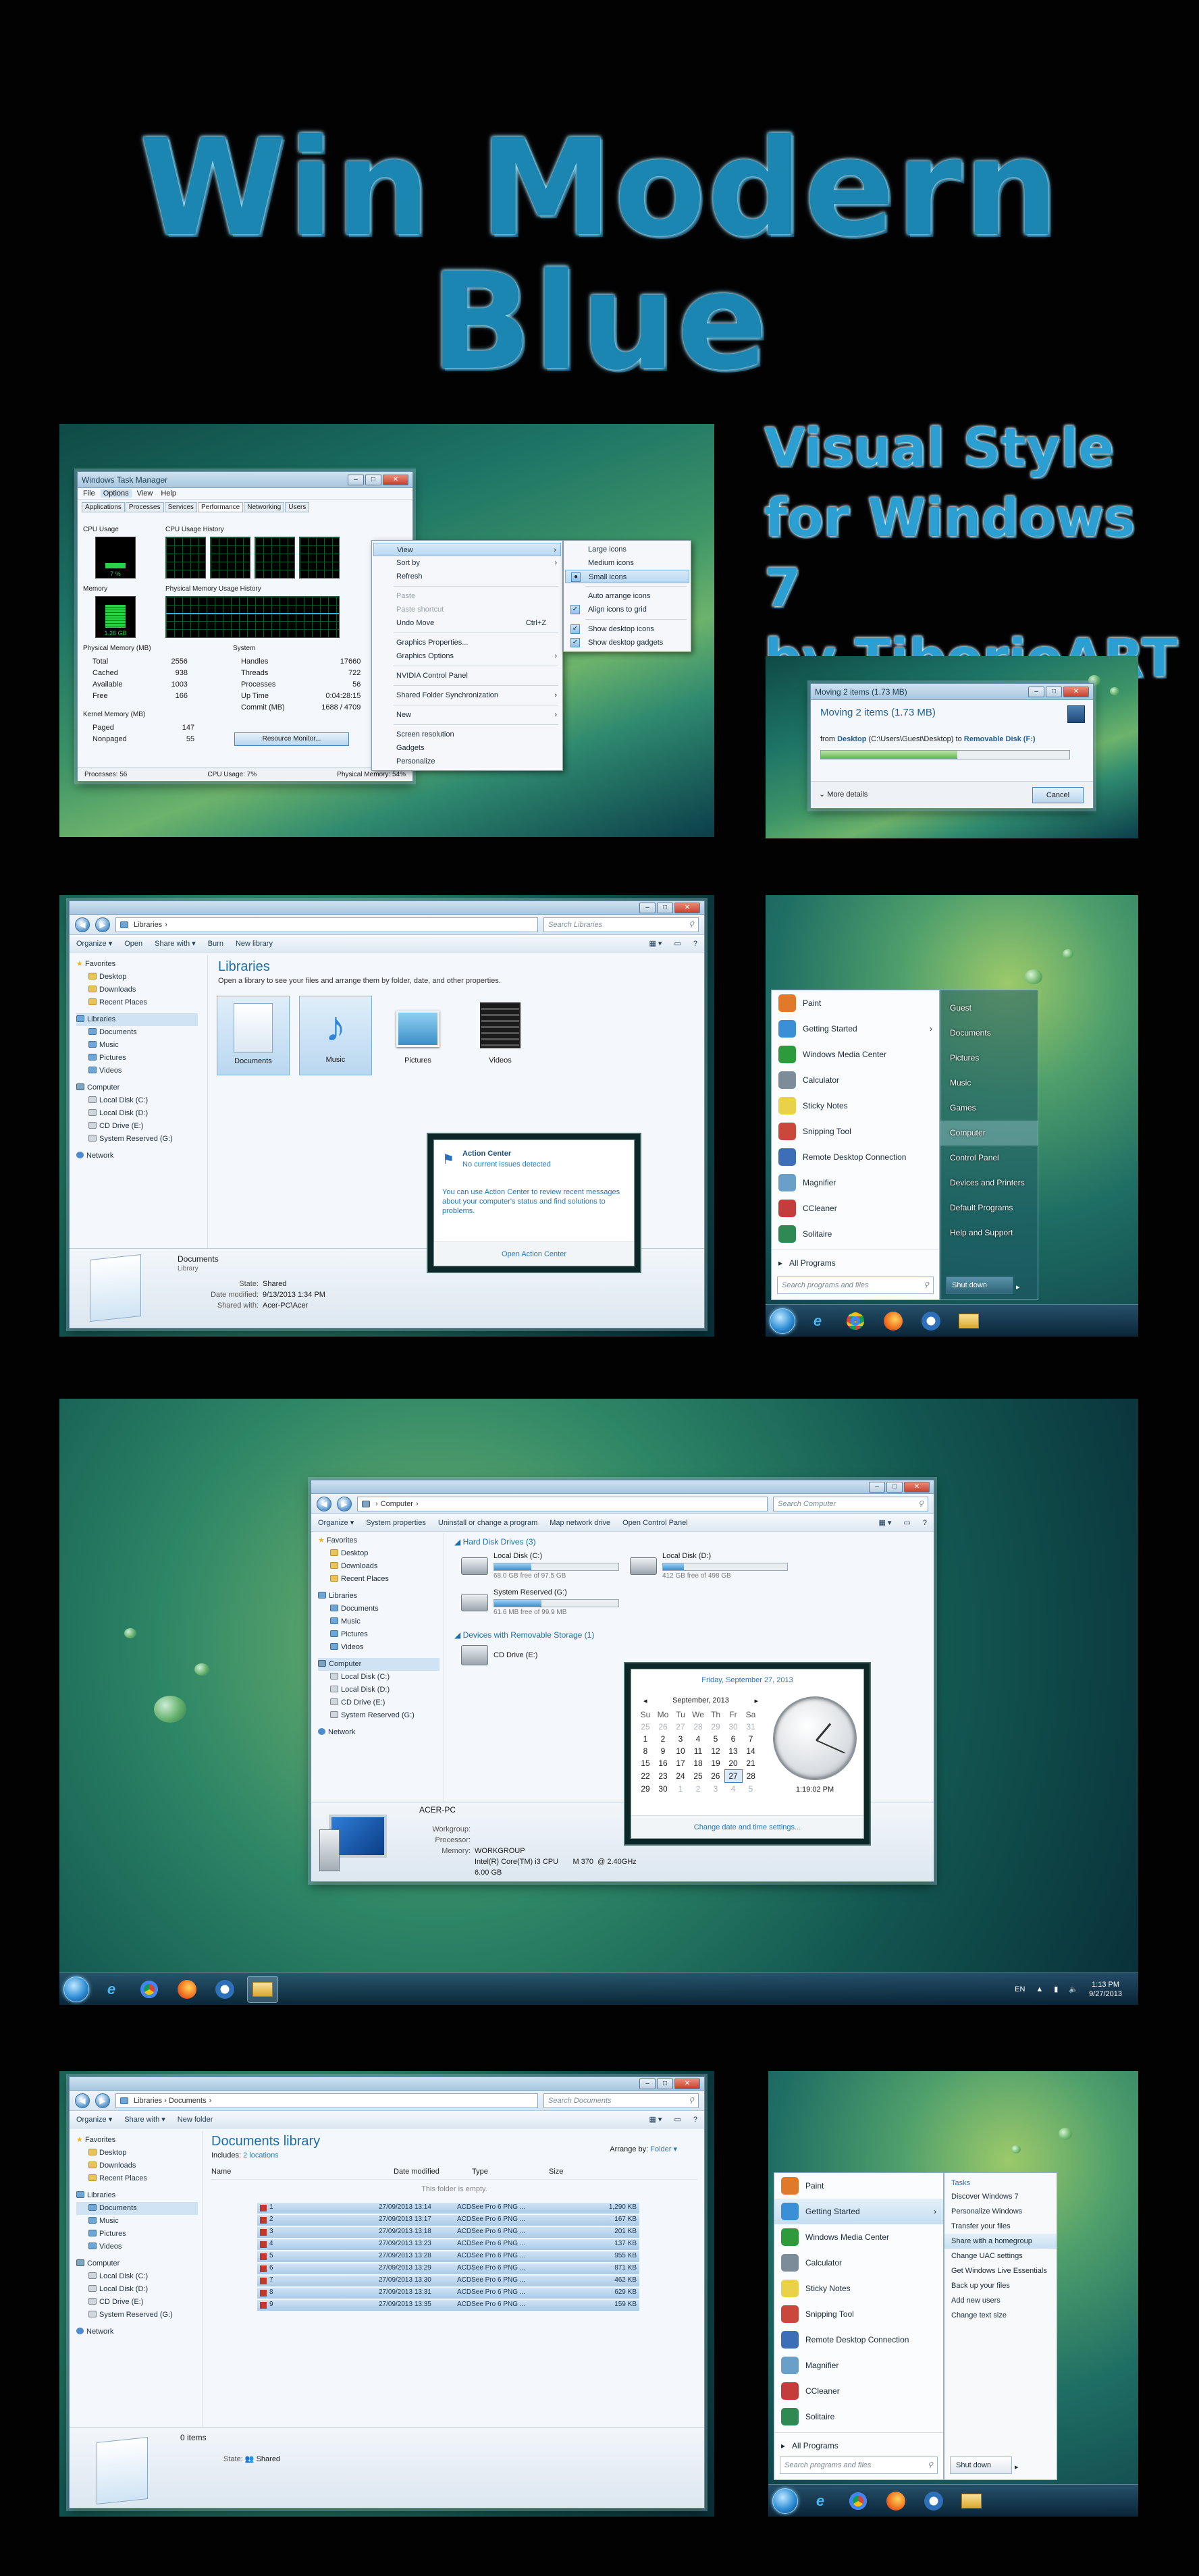 The height and width of the screenshot is (2576, 1199). Describe the element at coordinates (335, 1035) in the screenshot. I see `library-music: ♪ Music` at that location.